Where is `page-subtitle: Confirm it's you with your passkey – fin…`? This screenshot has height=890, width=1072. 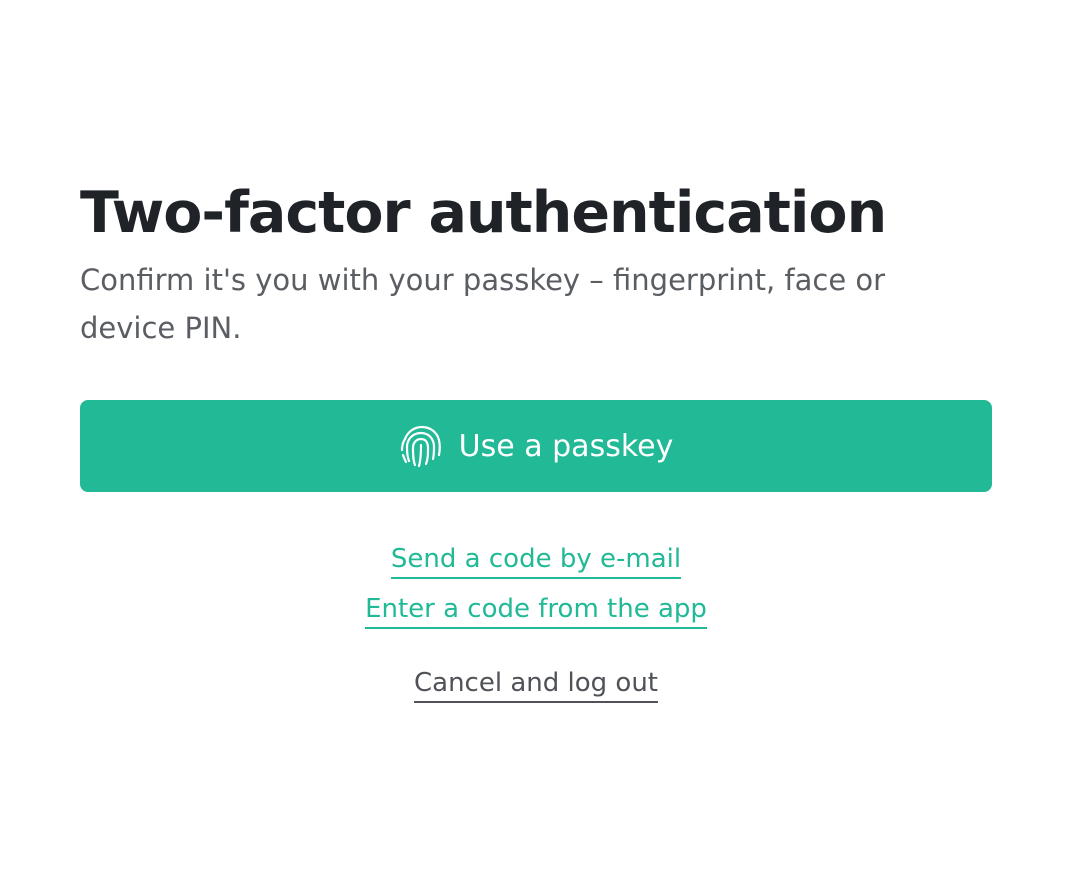 page-subtitle: Confirm it's you with your passkey – fin… is located at coordinates (483, 304).